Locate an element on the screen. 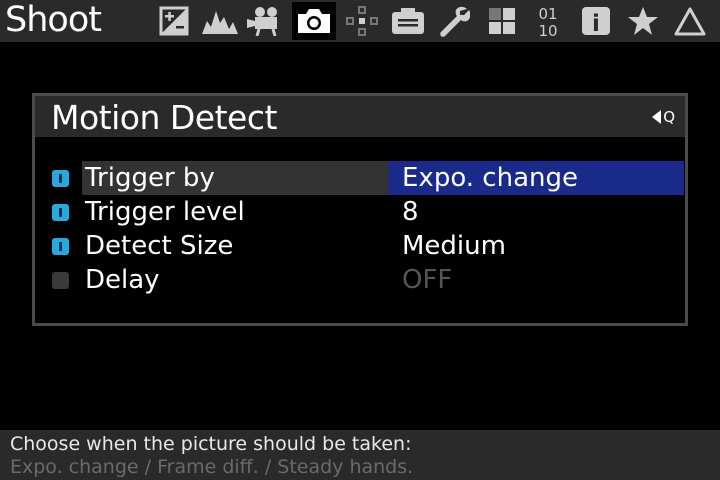 The height and width of the screenshot is (480, 720). tab-binary: 01 10 is located at coordinates (548, 21).